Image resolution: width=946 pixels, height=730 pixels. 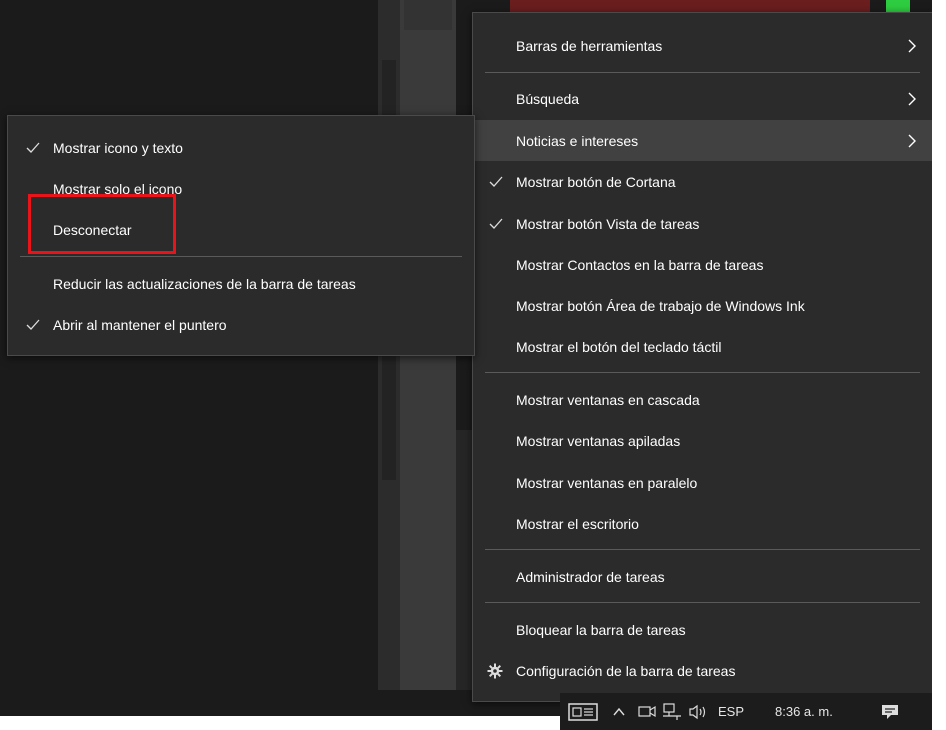 What do you see at coordinates (548, 98) in the screenshot?
I see `menu-item-label: Búsqueda` at bounding box center [548, 98].